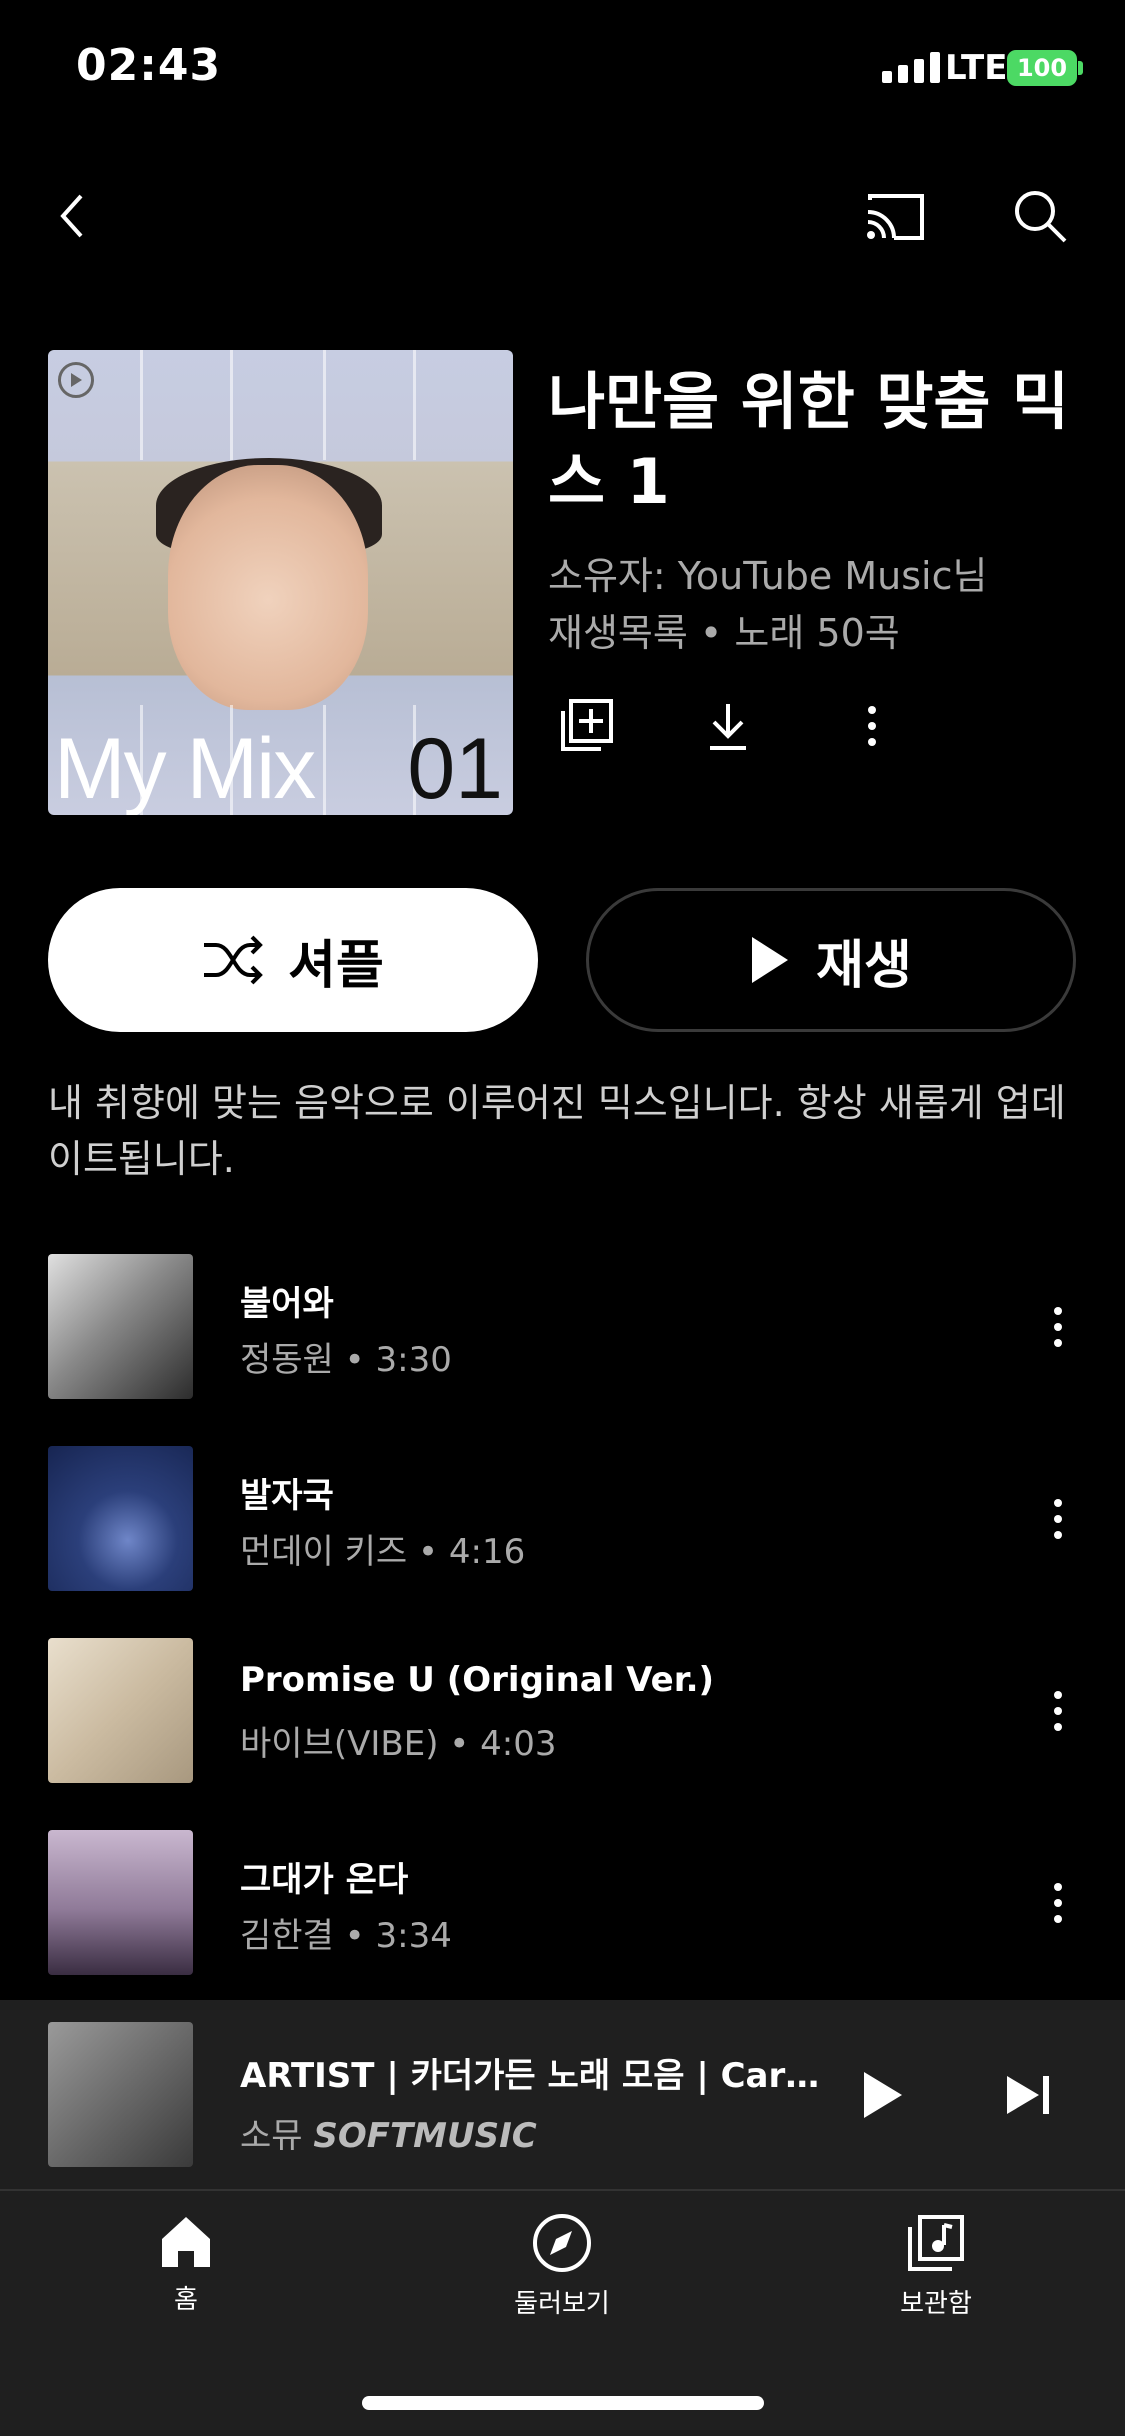 The height and width of the screenshot is (2436, 1125). I want to click on now-playing-artist: 소뮤 SOFTMUSIC, so click(388, 2132).